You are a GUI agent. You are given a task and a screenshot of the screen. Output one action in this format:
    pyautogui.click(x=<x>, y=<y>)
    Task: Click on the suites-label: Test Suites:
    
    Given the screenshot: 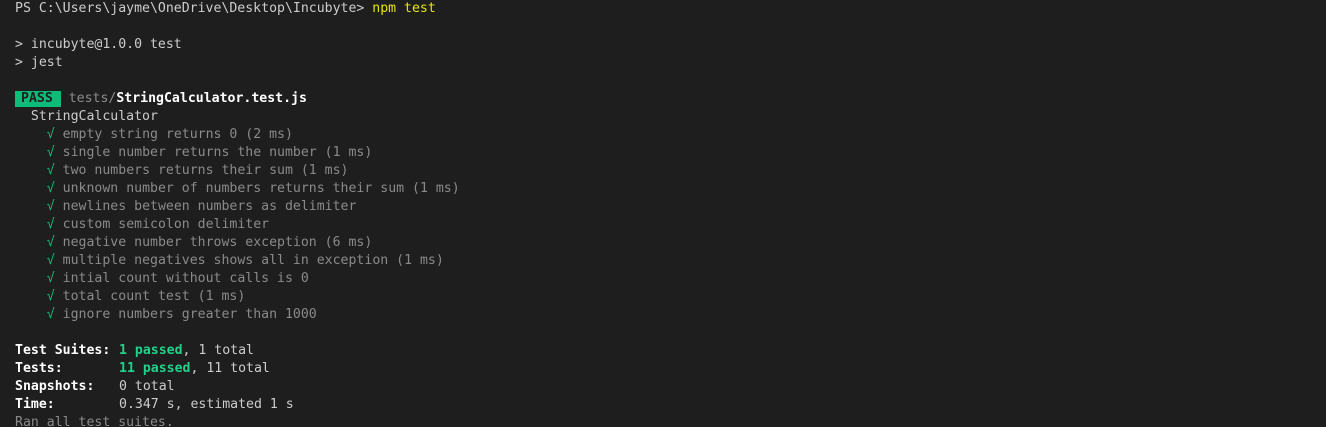 What is the action you would take?
    pyautogui.click(x=63, y=350)
    